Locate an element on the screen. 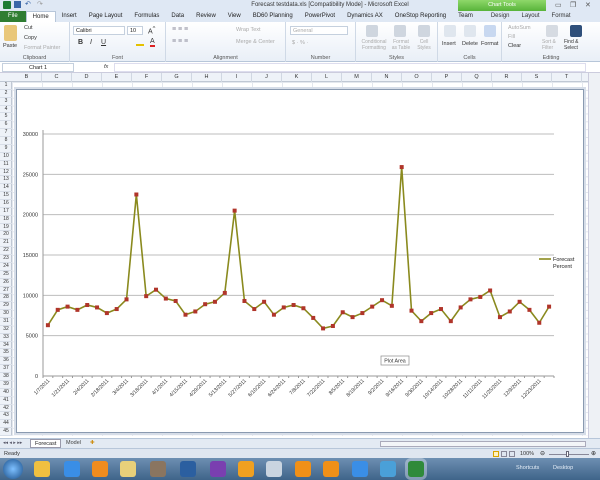  horizontal-scrollbar is located at coordinates (483, 444).